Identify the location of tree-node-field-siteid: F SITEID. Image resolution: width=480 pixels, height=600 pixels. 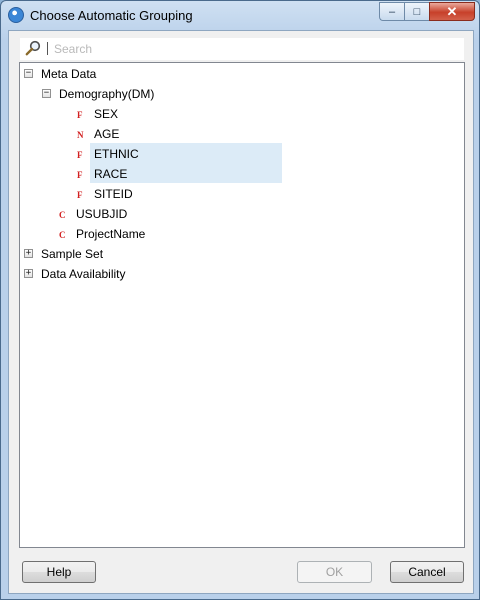
(240, 194).